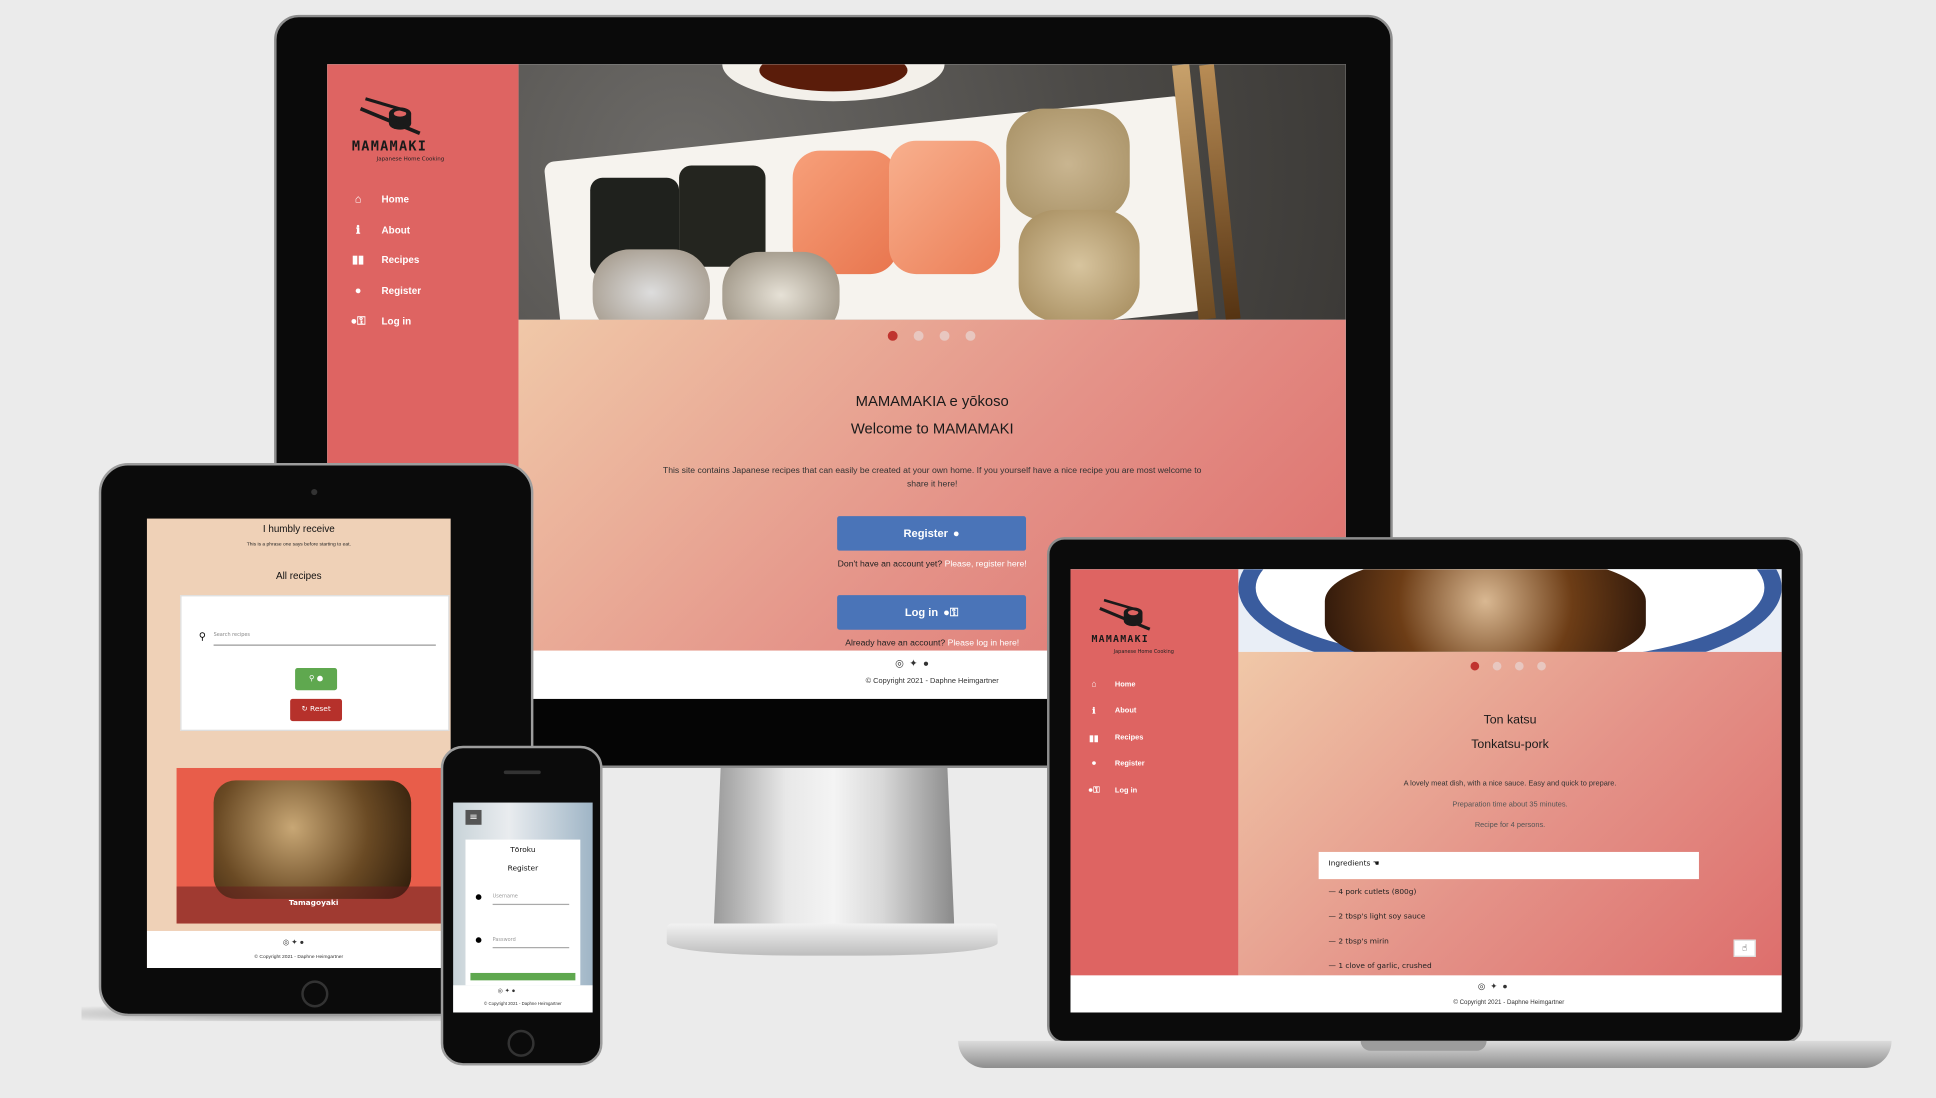  Describe the element at coordinates (833, 83) in the screenshot. I see `soy-dish` at that location.